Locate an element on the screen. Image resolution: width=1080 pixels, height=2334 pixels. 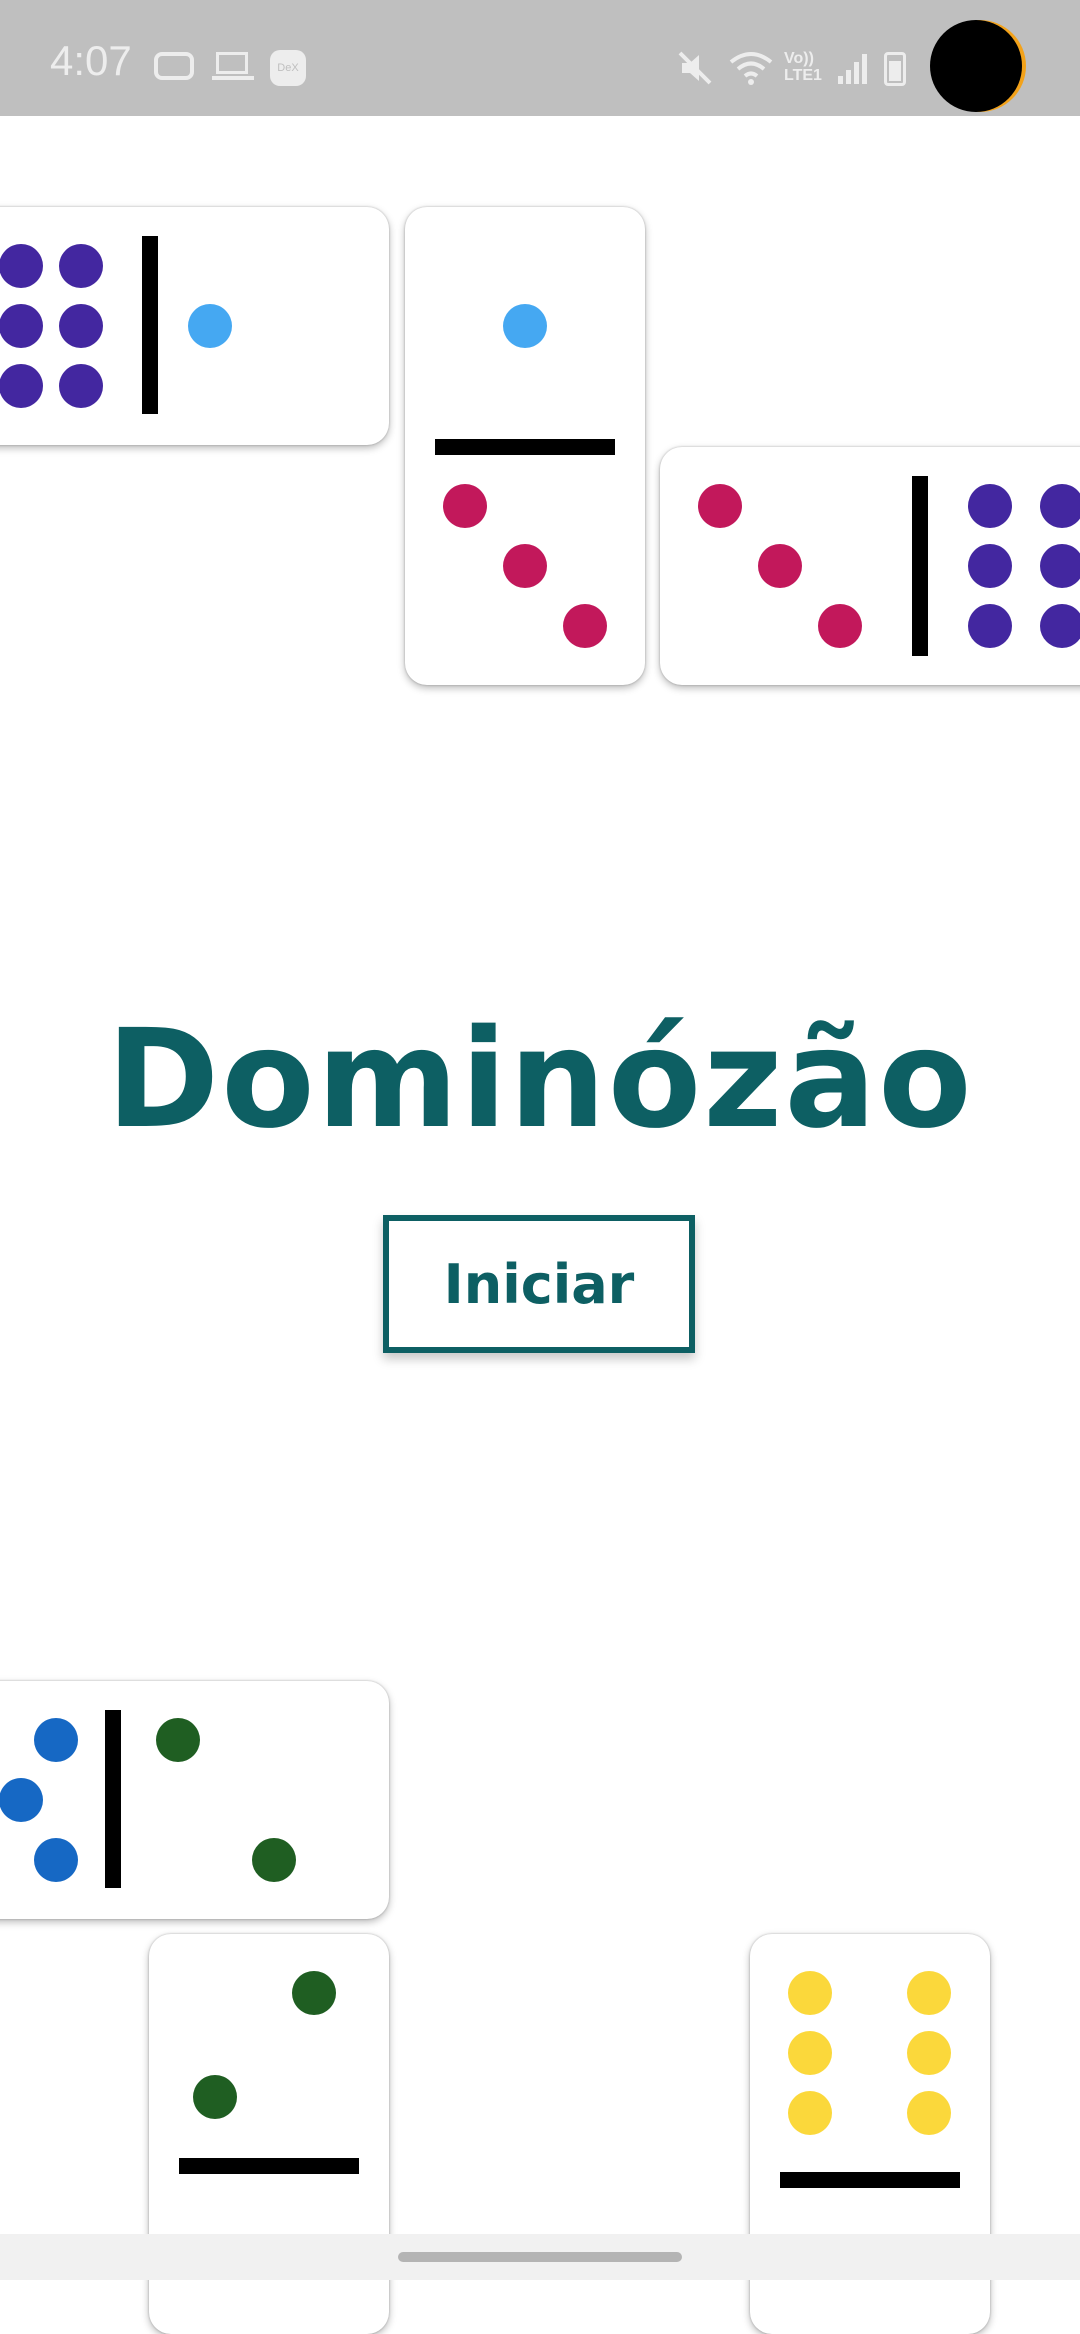
start-button: Iniciar is located at coordinates (539, 1284).